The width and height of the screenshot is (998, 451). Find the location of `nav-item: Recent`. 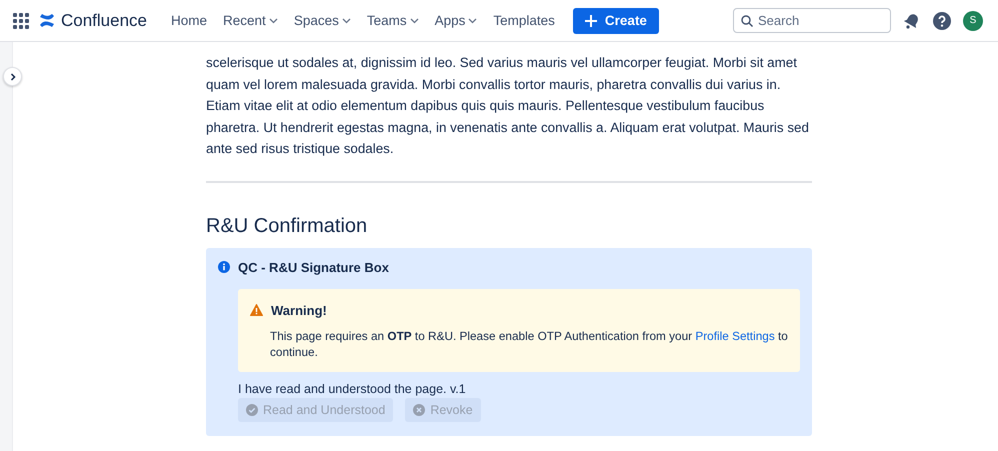

nav-item: Recent is located at coordinates (250, 20).